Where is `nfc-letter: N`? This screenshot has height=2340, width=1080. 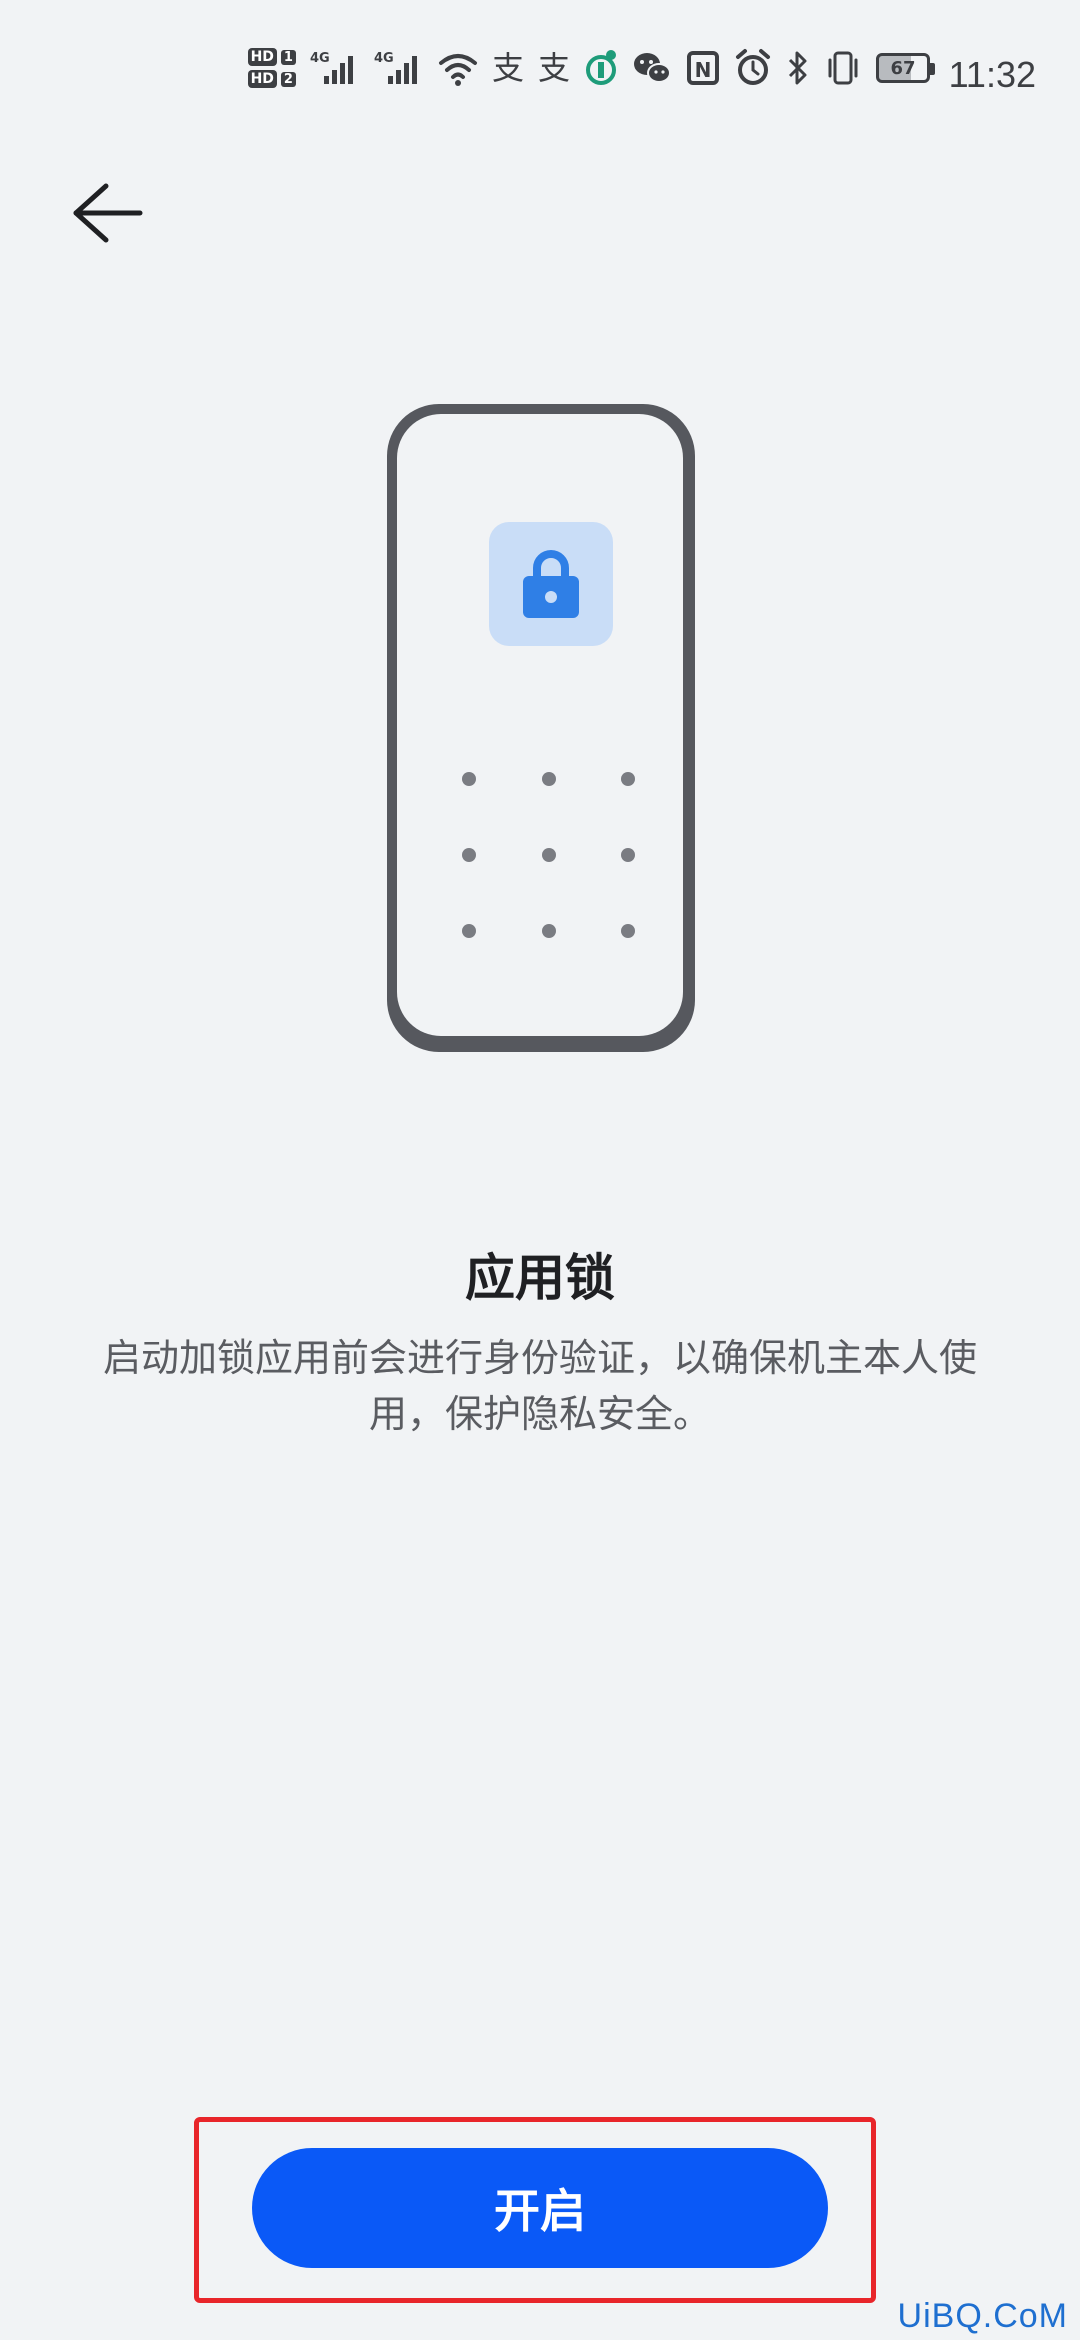 nfc-letter: N is located at coordinates (703, 70).